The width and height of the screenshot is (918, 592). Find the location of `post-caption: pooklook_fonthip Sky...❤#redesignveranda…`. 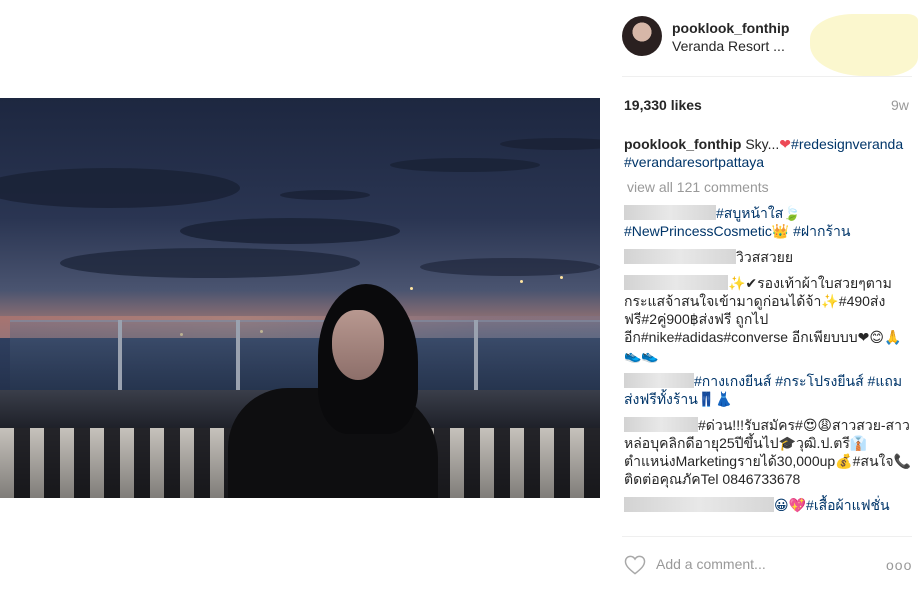

post-caption: pooklook_fonthip Sky...❤#redesignveranda… is located at coordinates (769, 153).